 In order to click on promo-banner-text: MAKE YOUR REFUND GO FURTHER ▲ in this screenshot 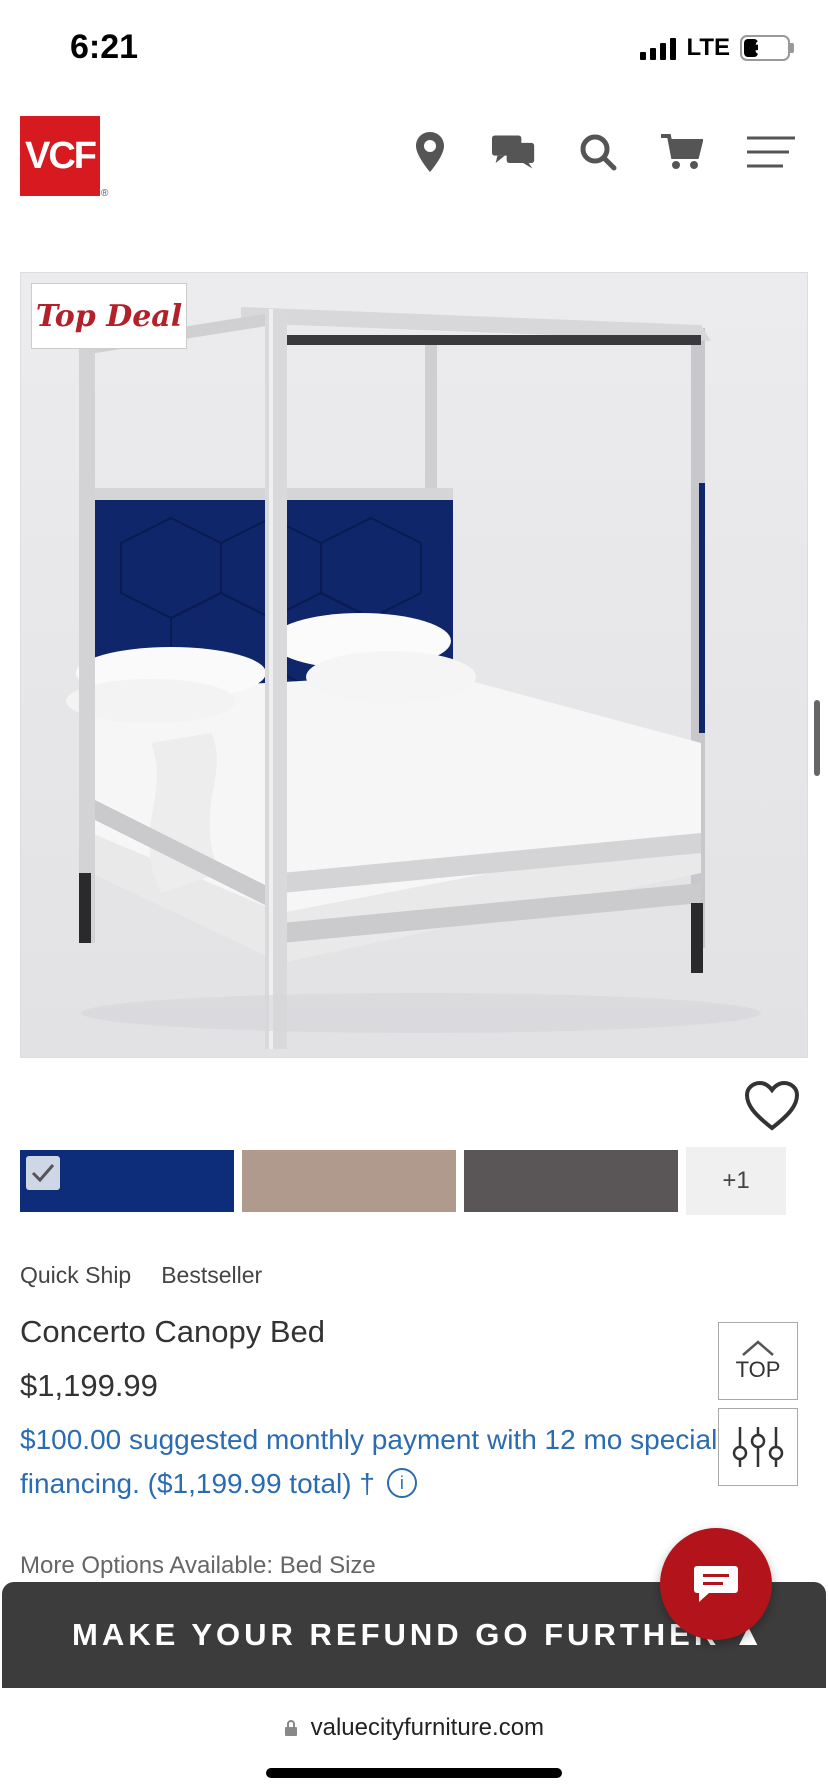, I will do `click(420, 1634)`.